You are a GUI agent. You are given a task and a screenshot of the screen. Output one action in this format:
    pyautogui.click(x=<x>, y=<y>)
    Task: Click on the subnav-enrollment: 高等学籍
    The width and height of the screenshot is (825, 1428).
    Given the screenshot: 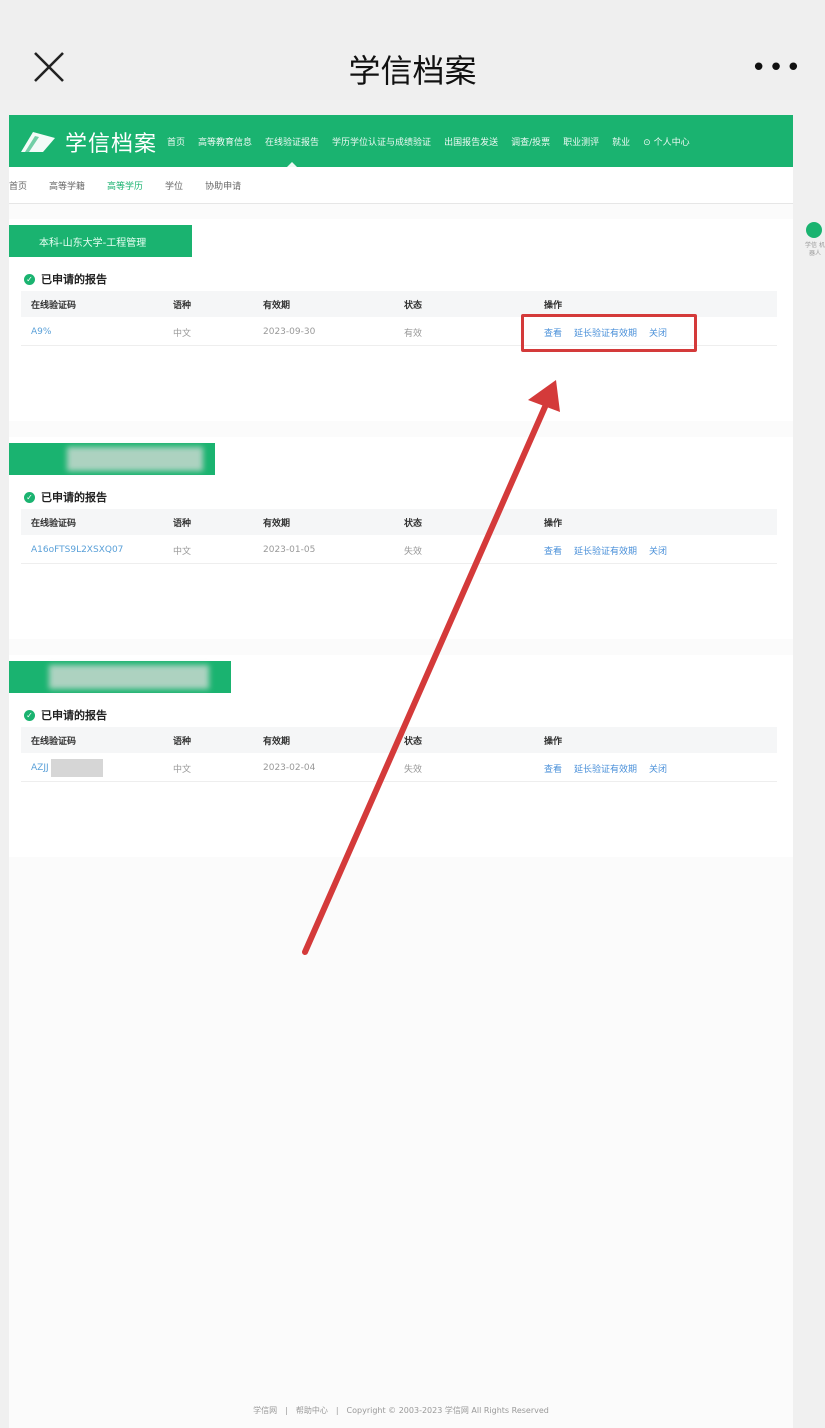 What is the action you would take?
    pyautogui.click(x=67, y=185)
    